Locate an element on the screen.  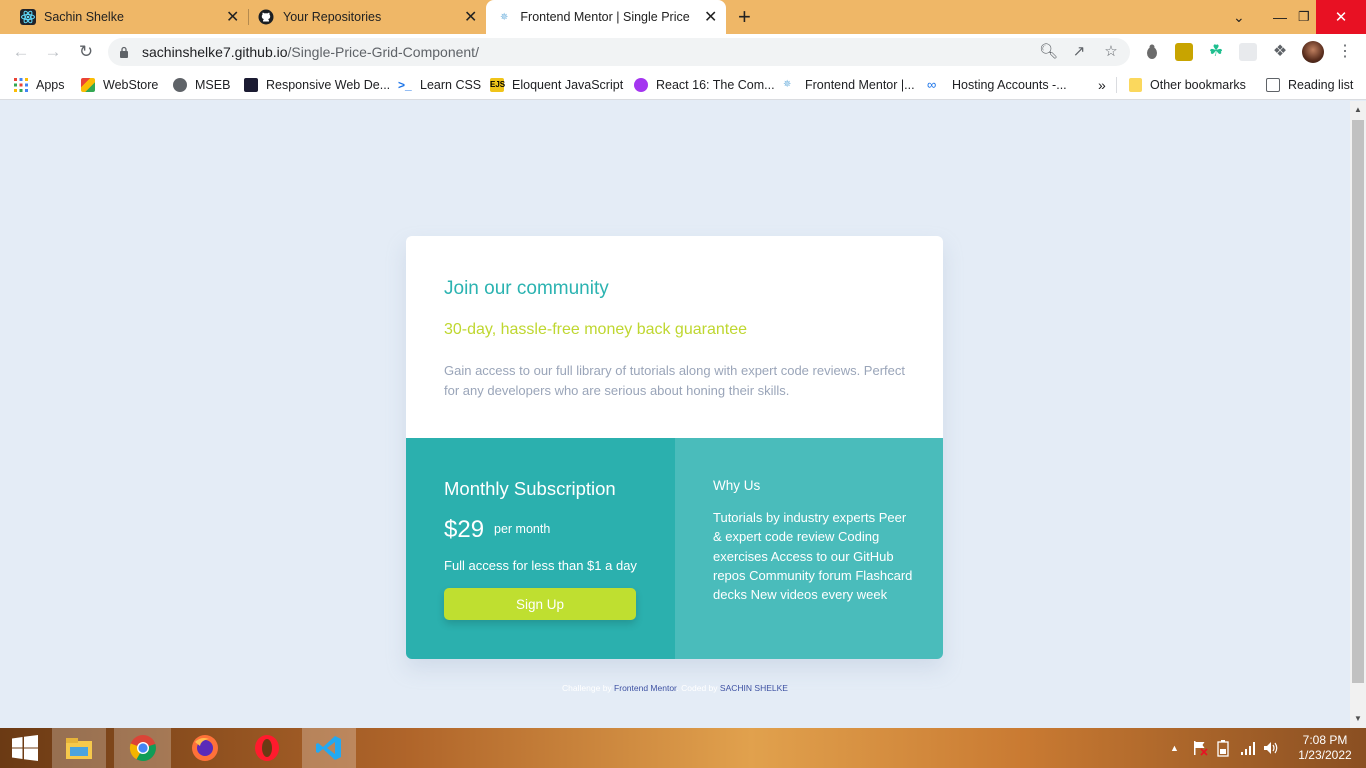
close-window-icon: ✕ is located at coordinates (1341, 17).